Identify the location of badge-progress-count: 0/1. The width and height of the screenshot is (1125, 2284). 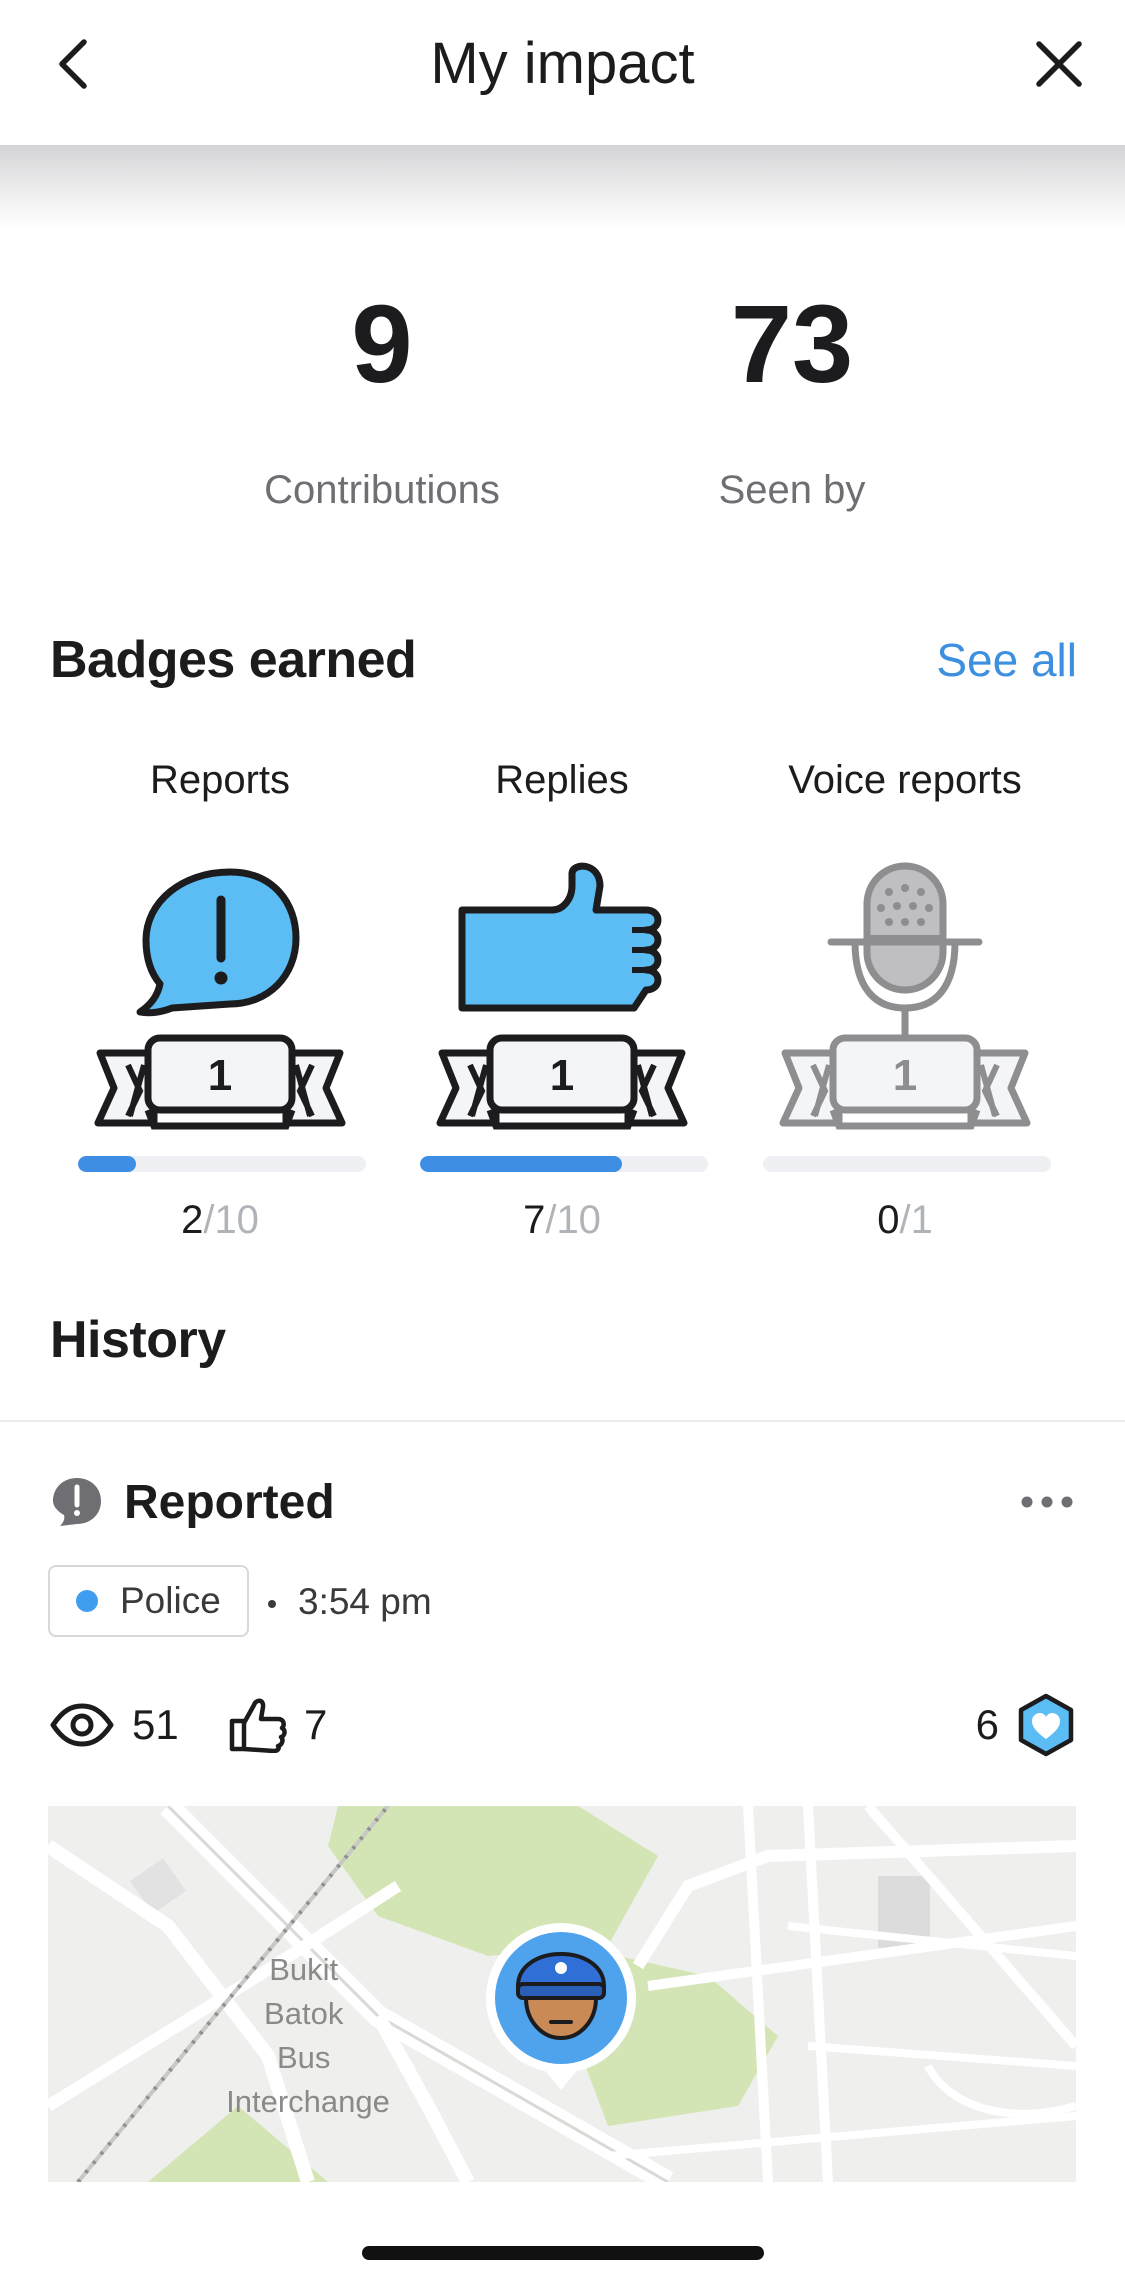
(905, 1220).